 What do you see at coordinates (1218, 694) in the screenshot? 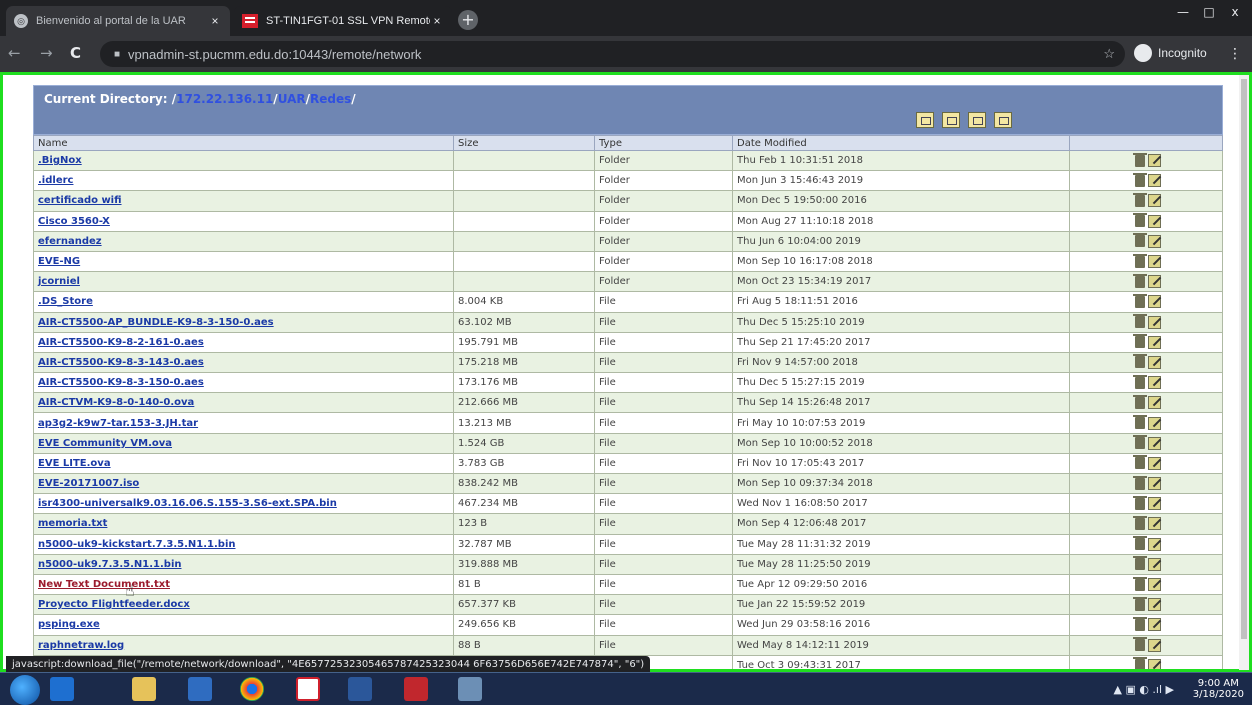
I see `clock-date: 3/18/2020` at bounding box center [1218, 694].